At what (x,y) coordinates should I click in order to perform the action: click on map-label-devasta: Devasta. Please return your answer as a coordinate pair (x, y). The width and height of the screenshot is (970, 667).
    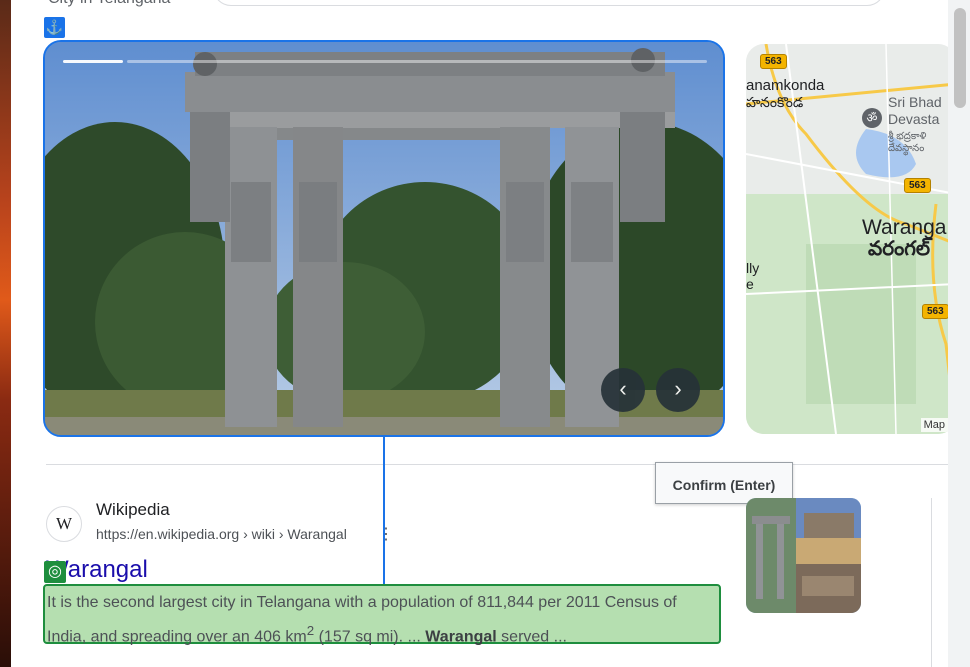
    Looking at the image, I should click on (914, 119).